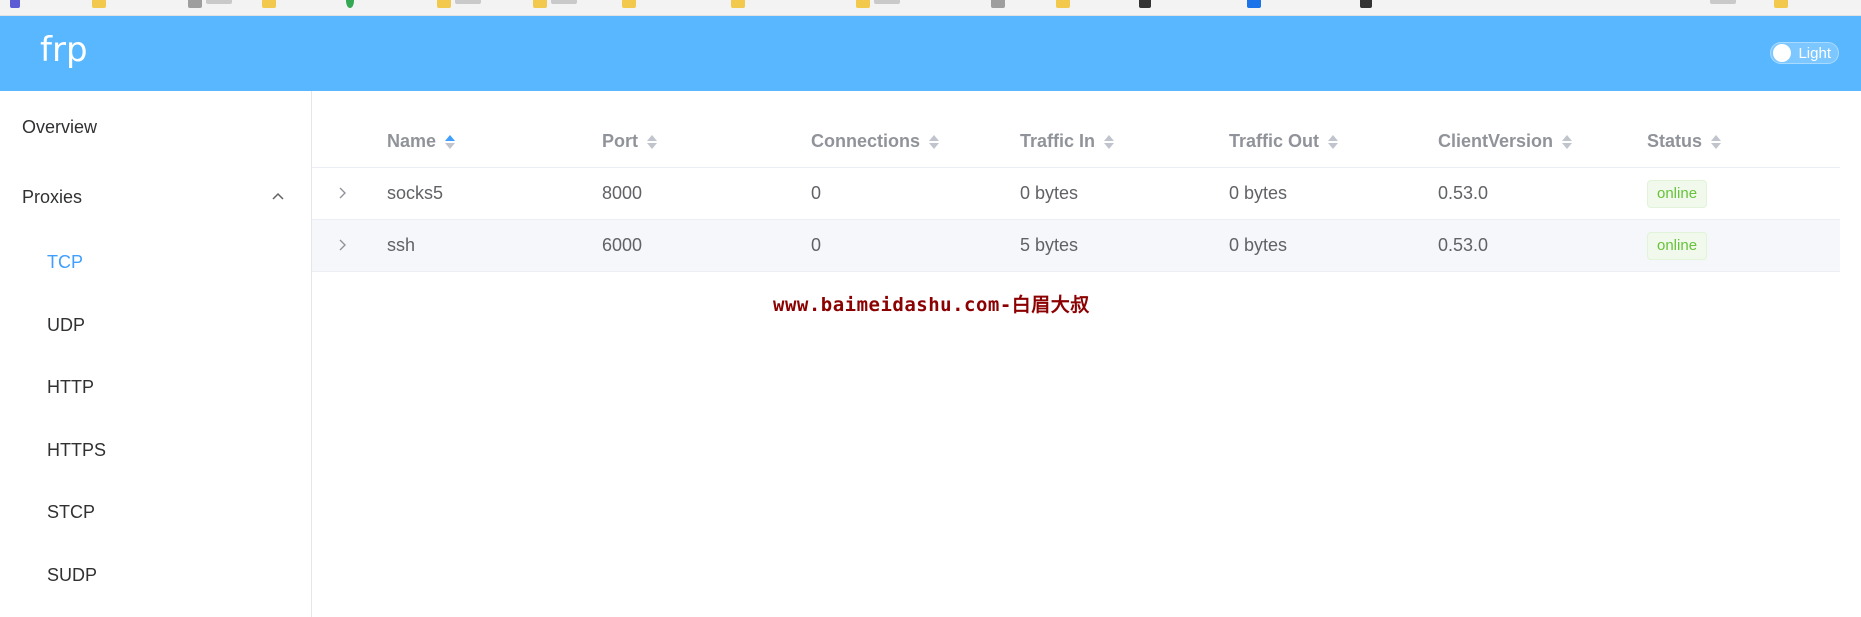 This screenshot has height=617, width=1861. I want to click on column-header-traffic-out: Traffic Out, so click(1284, 141).